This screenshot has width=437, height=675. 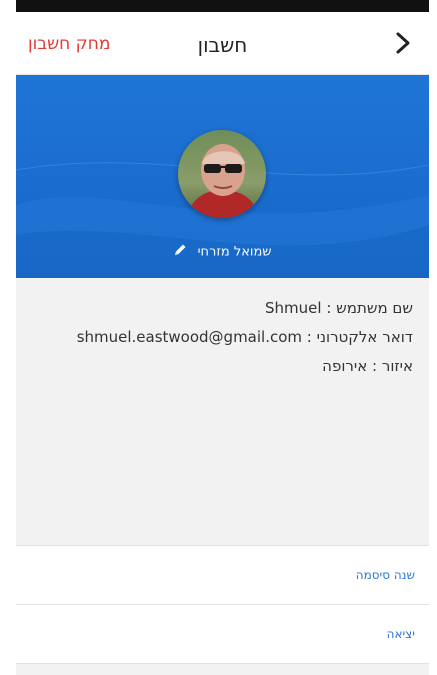 I want to click on chevron-right-icon, so click(x=403, y=43).